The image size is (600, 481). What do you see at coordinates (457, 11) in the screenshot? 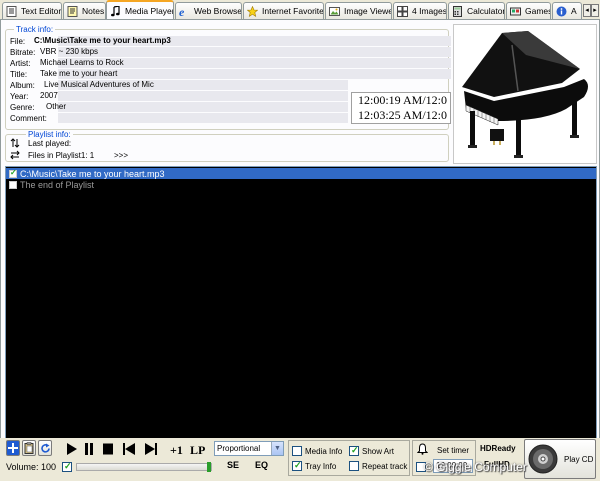
I see `calculator-icon` at bounding box center [457, 11].